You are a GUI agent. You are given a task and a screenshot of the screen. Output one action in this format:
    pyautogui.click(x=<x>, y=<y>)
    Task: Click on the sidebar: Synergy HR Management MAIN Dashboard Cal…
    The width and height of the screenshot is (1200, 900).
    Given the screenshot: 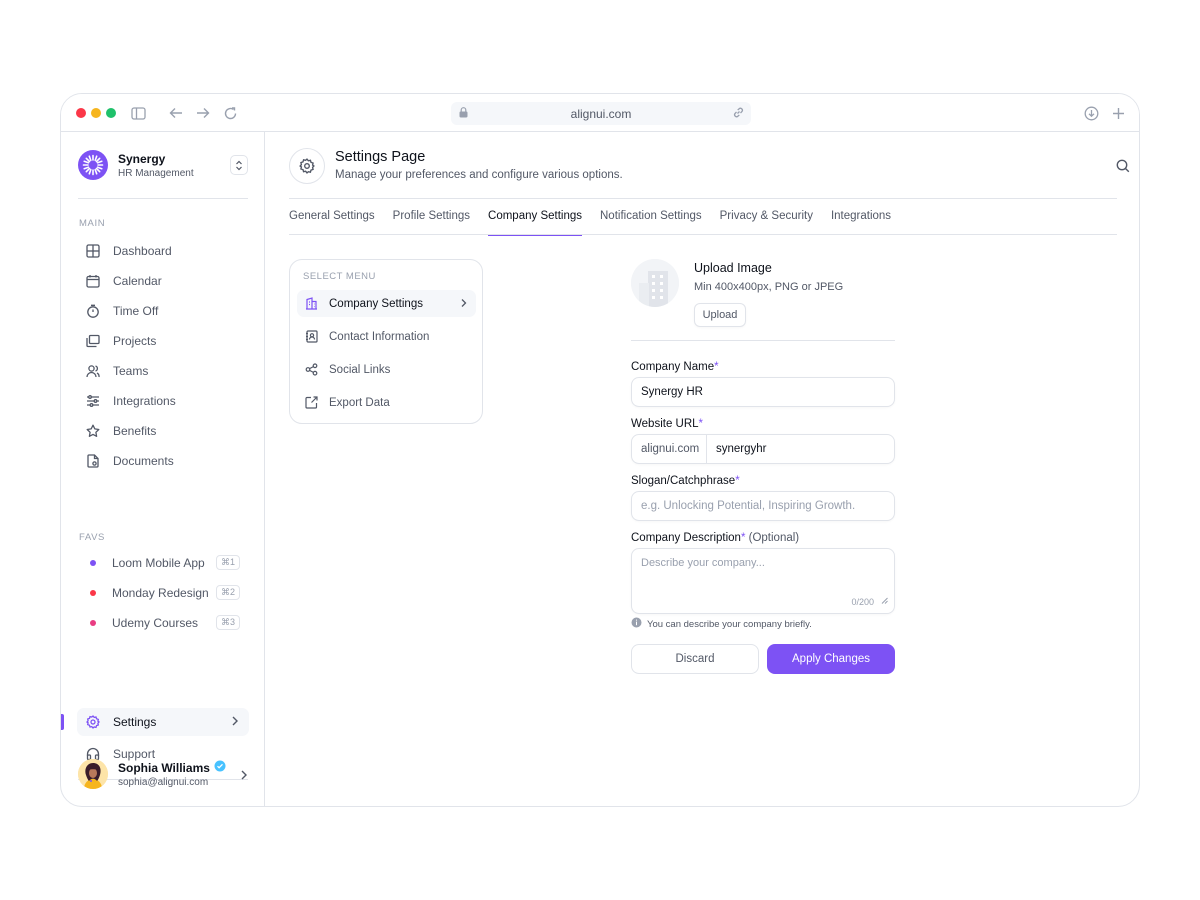 What is the action you would take?
    pyautogui.click(x=163, y=469)
    